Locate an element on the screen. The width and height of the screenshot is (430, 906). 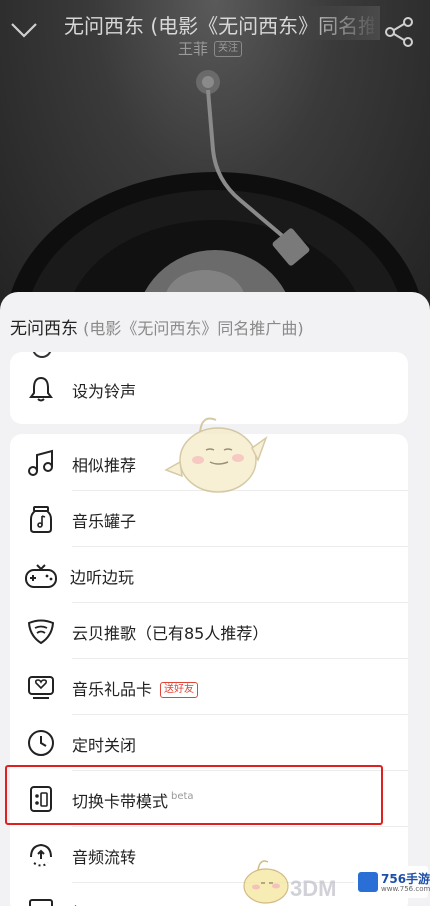
menu-item-label: 定时关闭 is located at coordinates (104, 745).